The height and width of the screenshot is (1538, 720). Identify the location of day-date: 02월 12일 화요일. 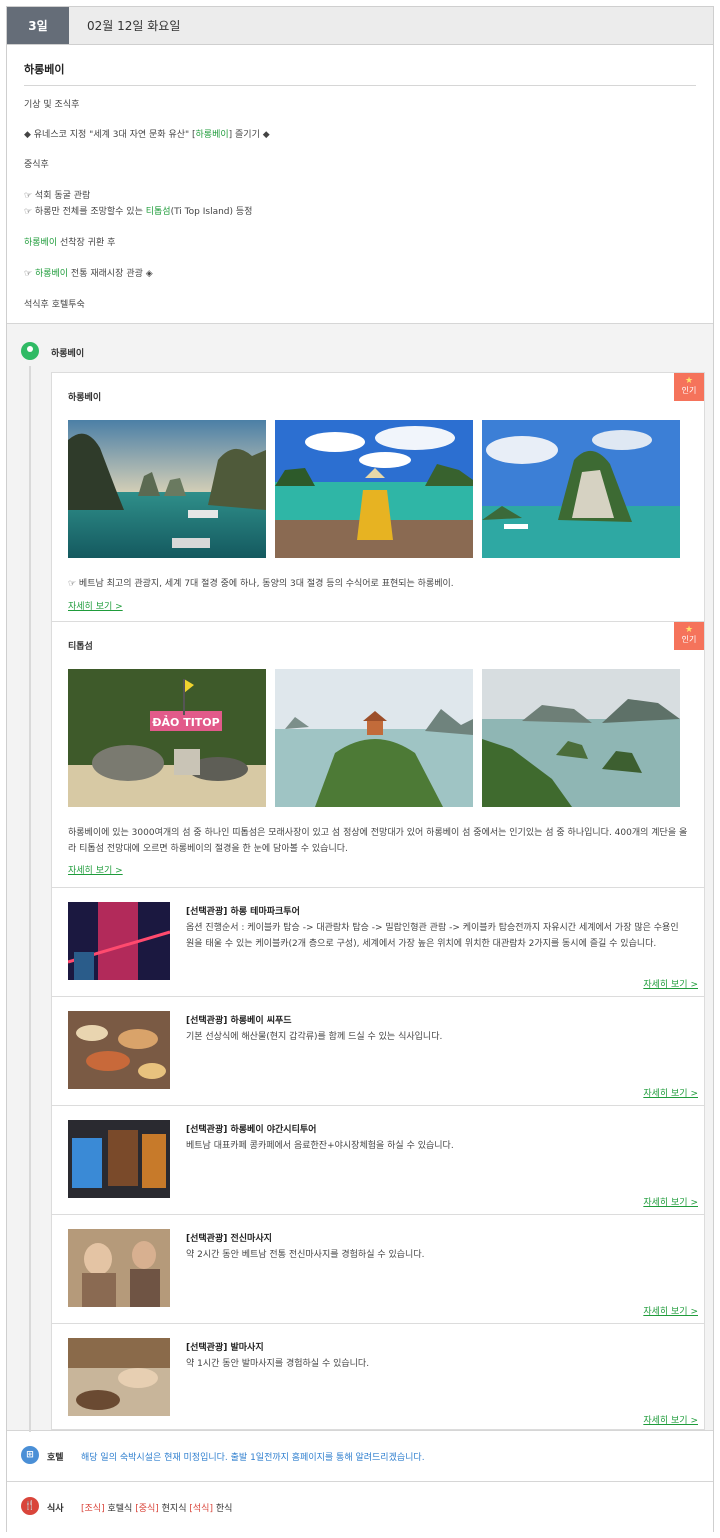
(134, 26).